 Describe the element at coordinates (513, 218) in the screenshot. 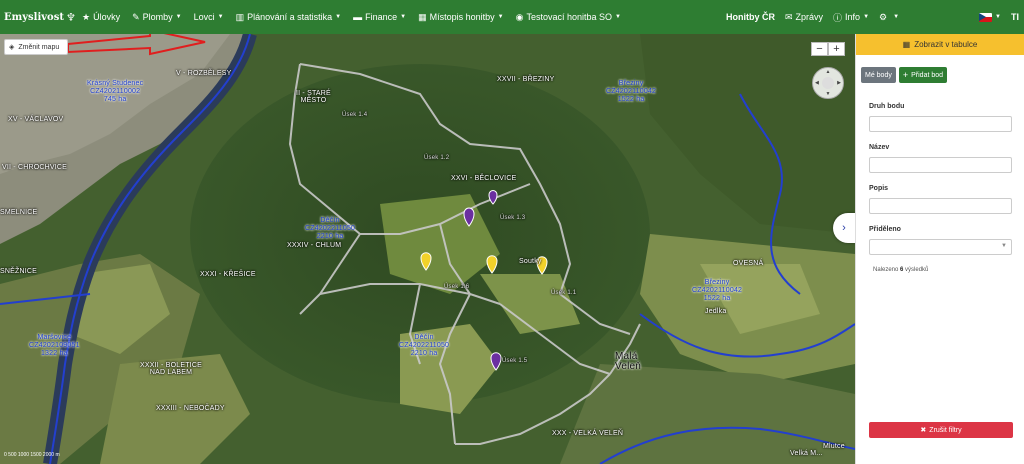

I see `map-label-usek-1-3: Úsek 1.3` at that location.